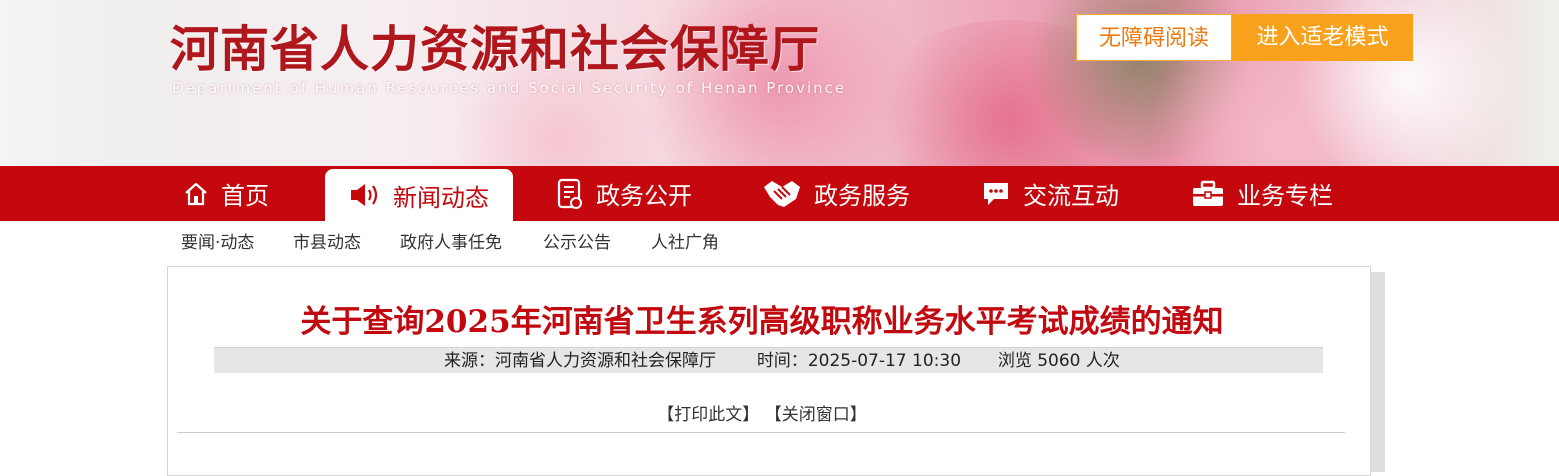  I want to click on nav-item-label: 首页, so click(245, 196).